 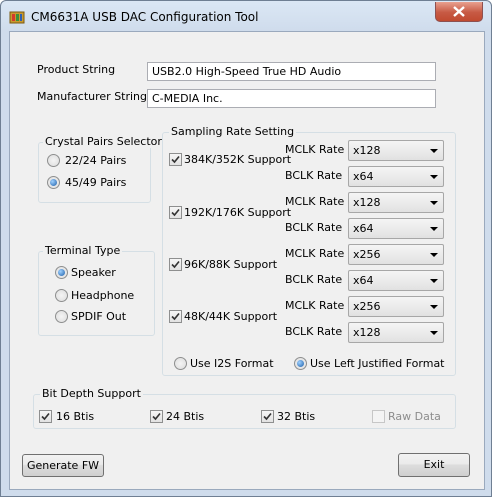 What do you see at coordinates (95, 182) in the screenshot?
I see `crystal-45-49-label: 45/49 Pairs` at bounding box center [95, 182].